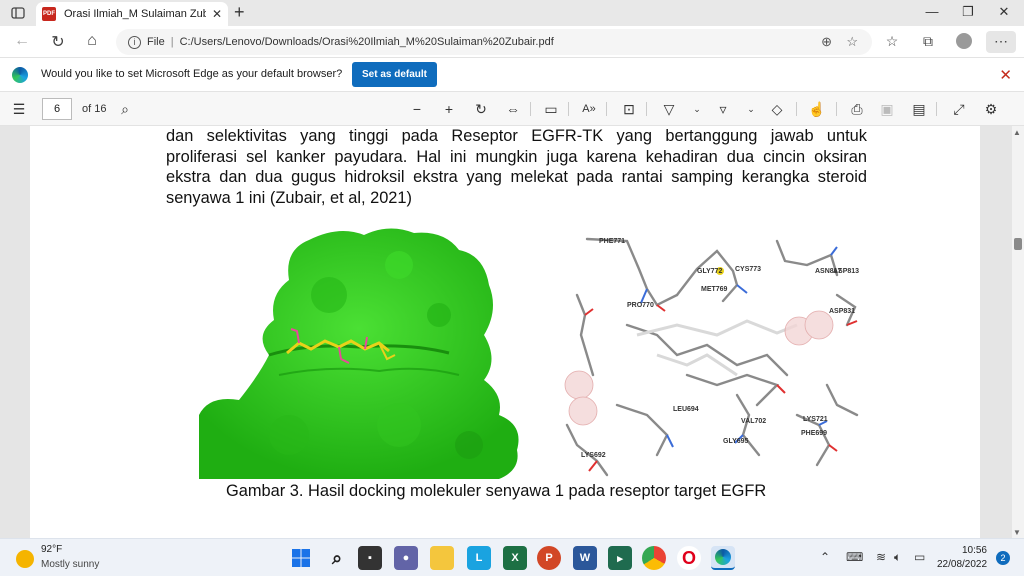 The height and width of the screenshot is (576, 1024). What do you see at coordinates (777, 109) in the screenshot?
I see `erase-icon: ◇` at bounding box center [777, 109].